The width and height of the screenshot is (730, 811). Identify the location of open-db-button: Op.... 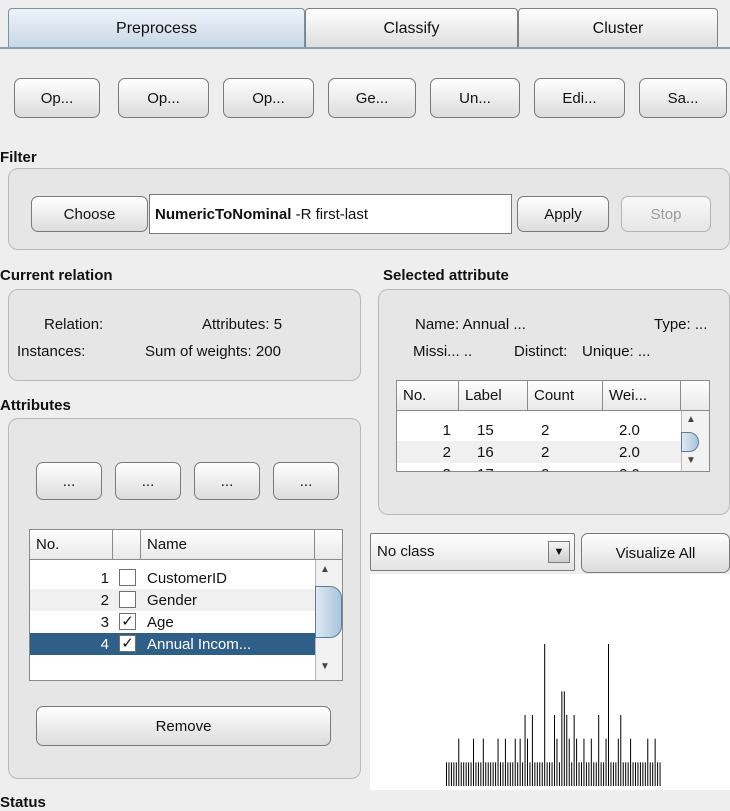
(268, 98).